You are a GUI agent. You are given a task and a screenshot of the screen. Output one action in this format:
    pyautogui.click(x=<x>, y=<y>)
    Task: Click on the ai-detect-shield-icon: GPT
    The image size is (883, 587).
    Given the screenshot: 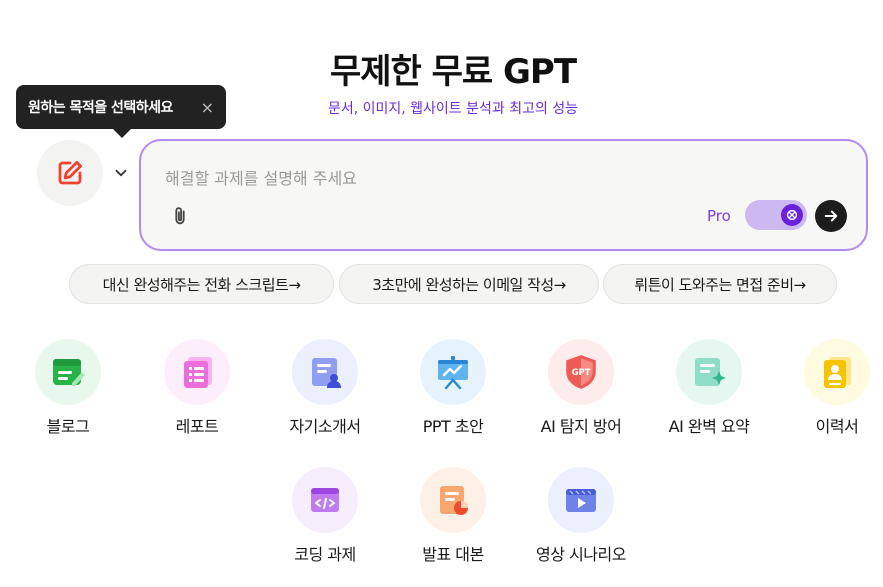 What is the action you would take?
    pyautogui.click(x=581, y=372)
    